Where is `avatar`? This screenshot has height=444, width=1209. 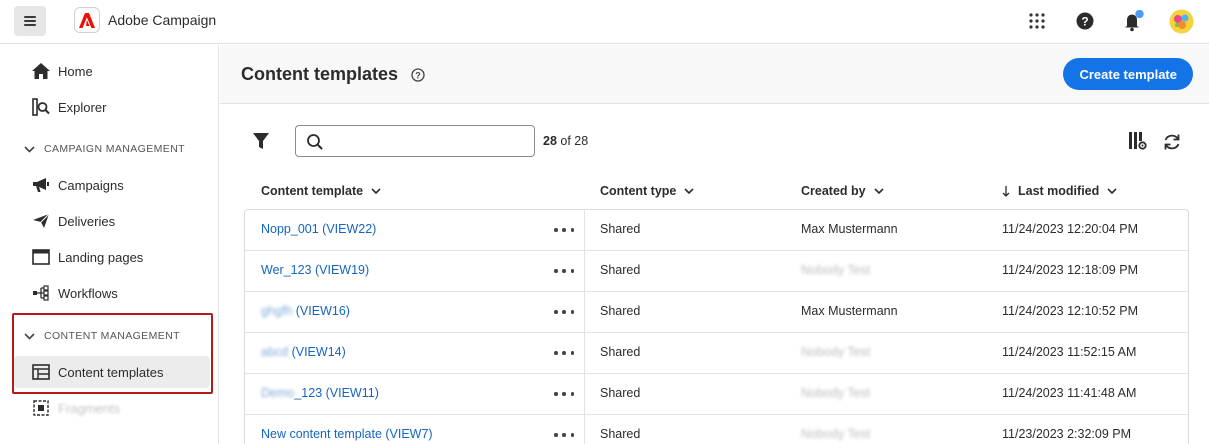
avatar is located at coordinates (1181, 21).